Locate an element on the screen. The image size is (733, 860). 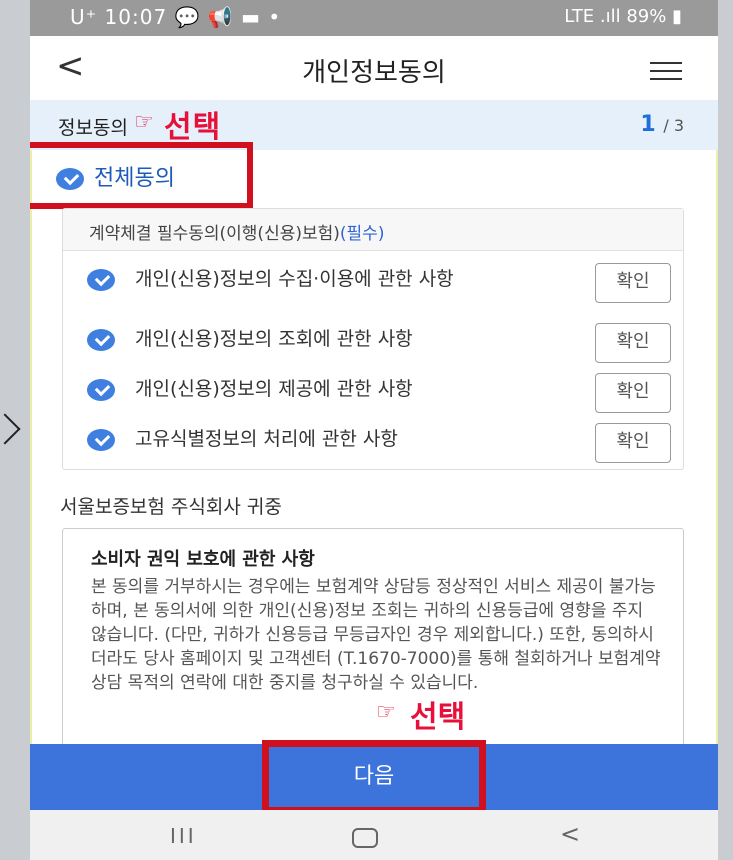
notice-title: 소비자 권익 보호에 관한 사항 is located at coordinates (203, 559).